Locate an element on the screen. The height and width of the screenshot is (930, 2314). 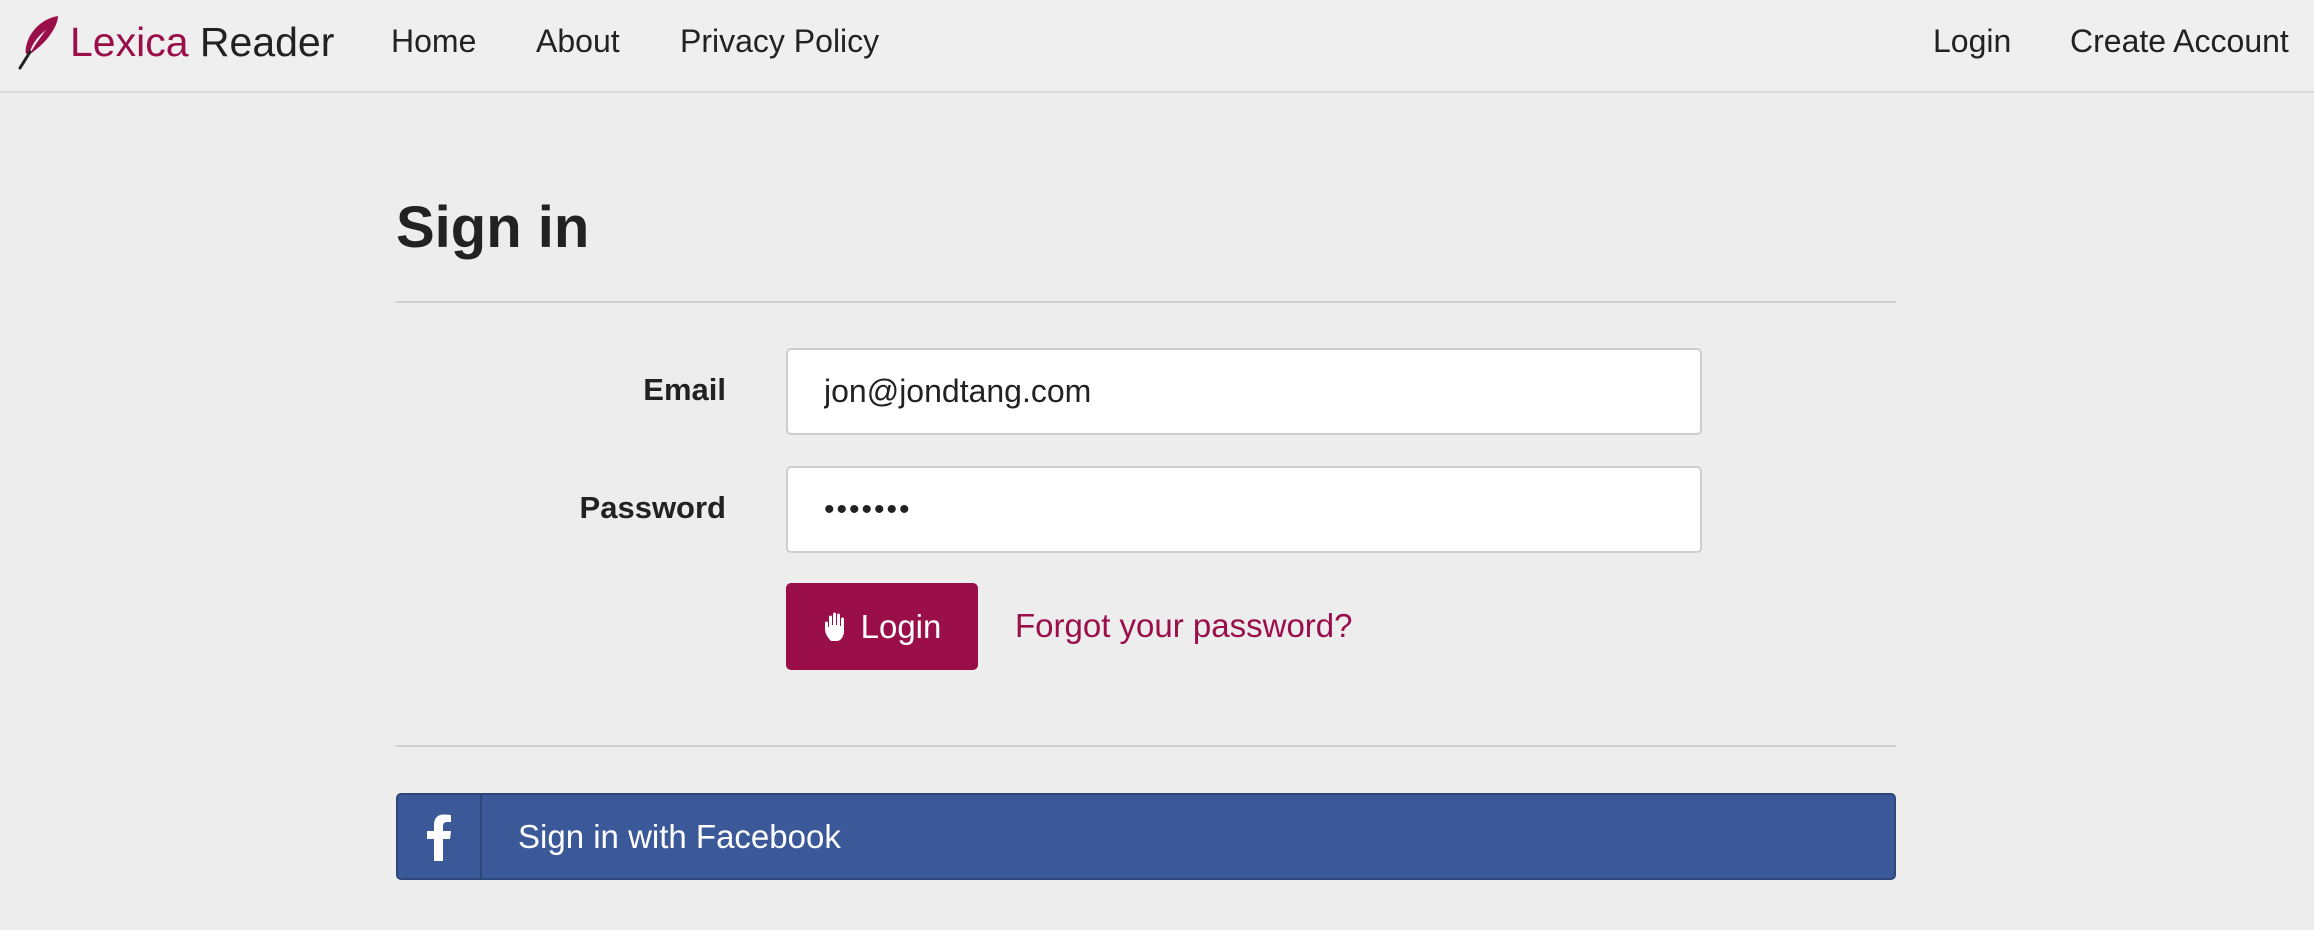
hand-icon is located at coordinates (834, 626).